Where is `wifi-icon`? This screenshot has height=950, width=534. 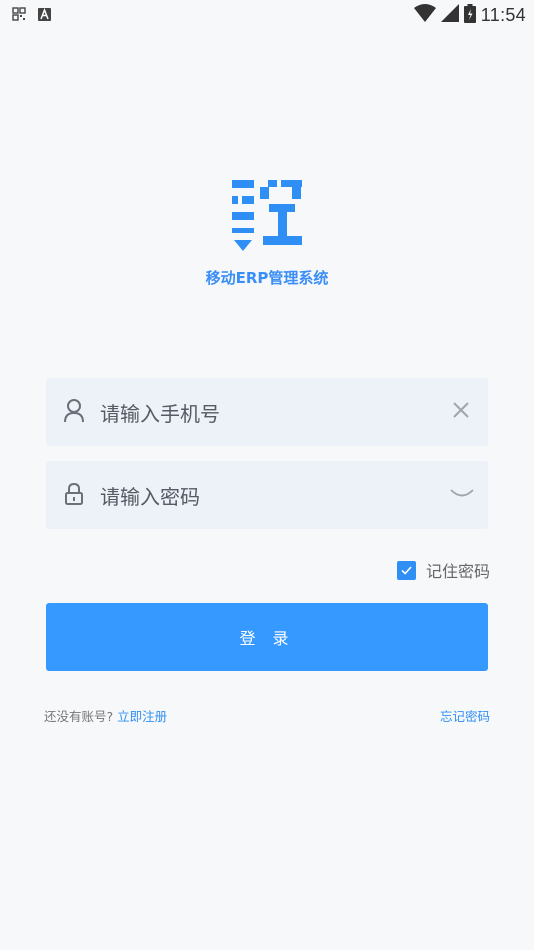
wifi-icon is located at coordinates (424, 15).